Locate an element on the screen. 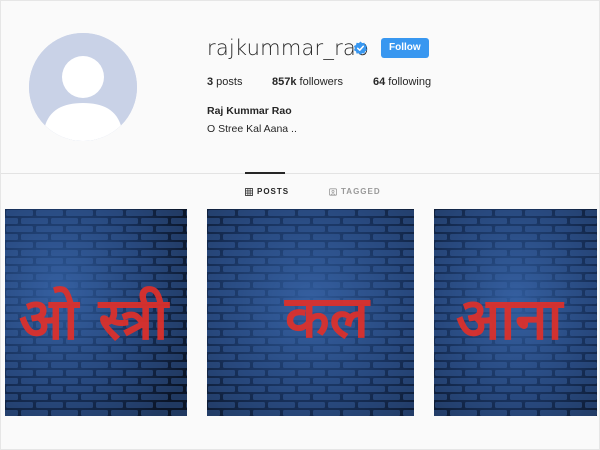  followers-label: followers is located at coordinates (319, 82).